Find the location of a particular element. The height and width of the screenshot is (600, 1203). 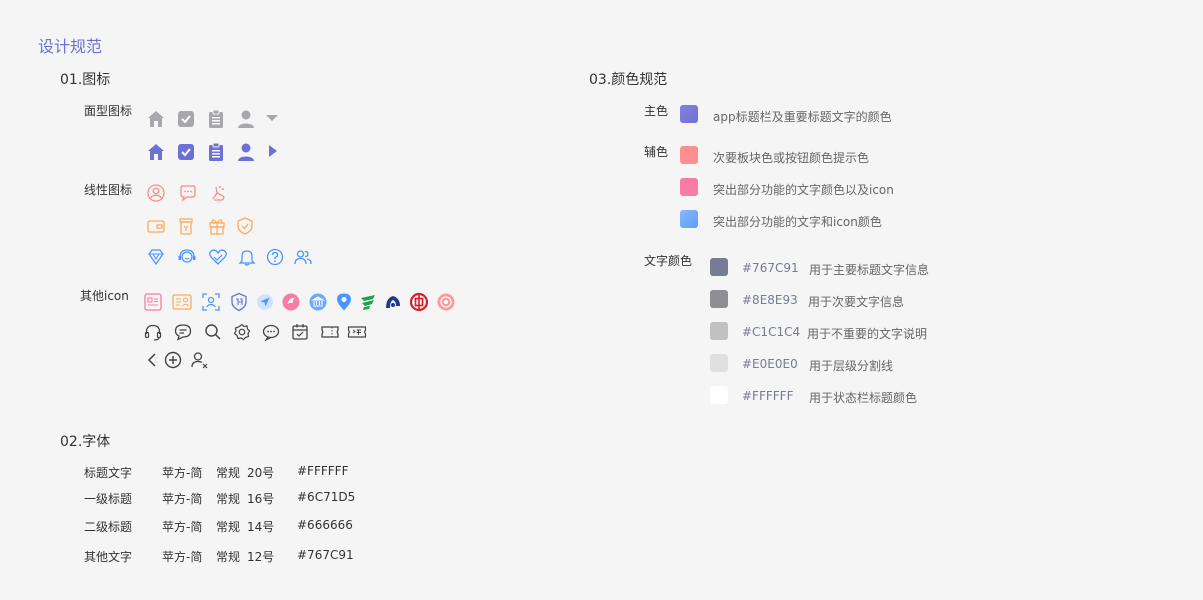

footprint-icon is located at coordinates (218, 193).